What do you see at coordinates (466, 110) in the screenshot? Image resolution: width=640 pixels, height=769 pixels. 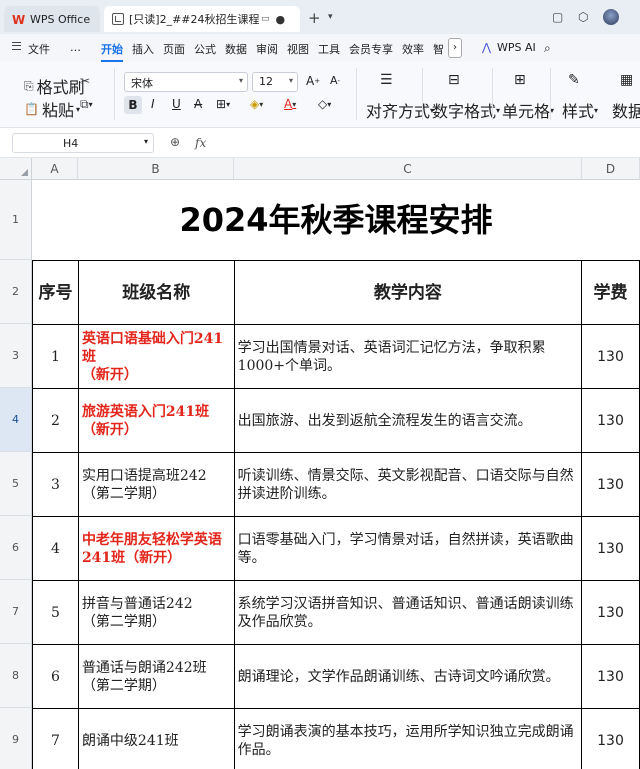 I see `number-format-button: 数字格式 ▾` at bounding box center [466, 110].